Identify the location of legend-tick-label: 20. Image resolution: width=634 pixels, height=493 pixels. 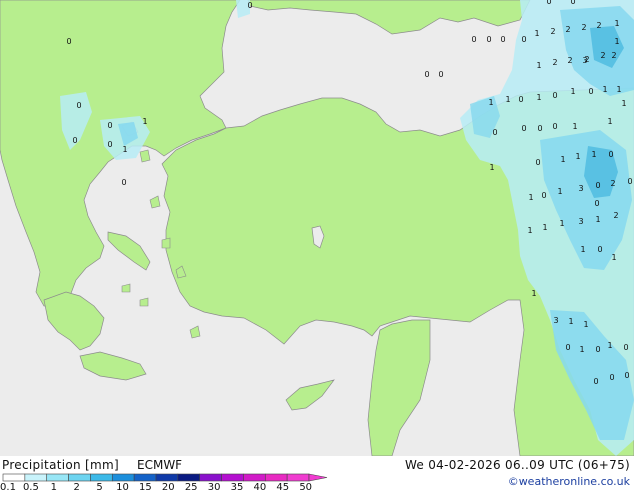
(168, 487).